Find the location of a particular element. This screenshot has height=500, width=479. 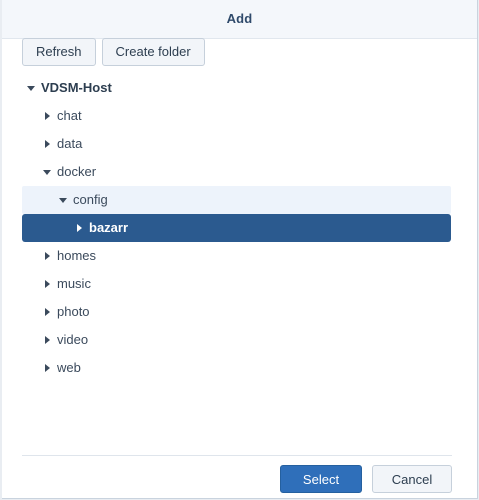

tree-node-label: music is located at coordinates (74, 283).